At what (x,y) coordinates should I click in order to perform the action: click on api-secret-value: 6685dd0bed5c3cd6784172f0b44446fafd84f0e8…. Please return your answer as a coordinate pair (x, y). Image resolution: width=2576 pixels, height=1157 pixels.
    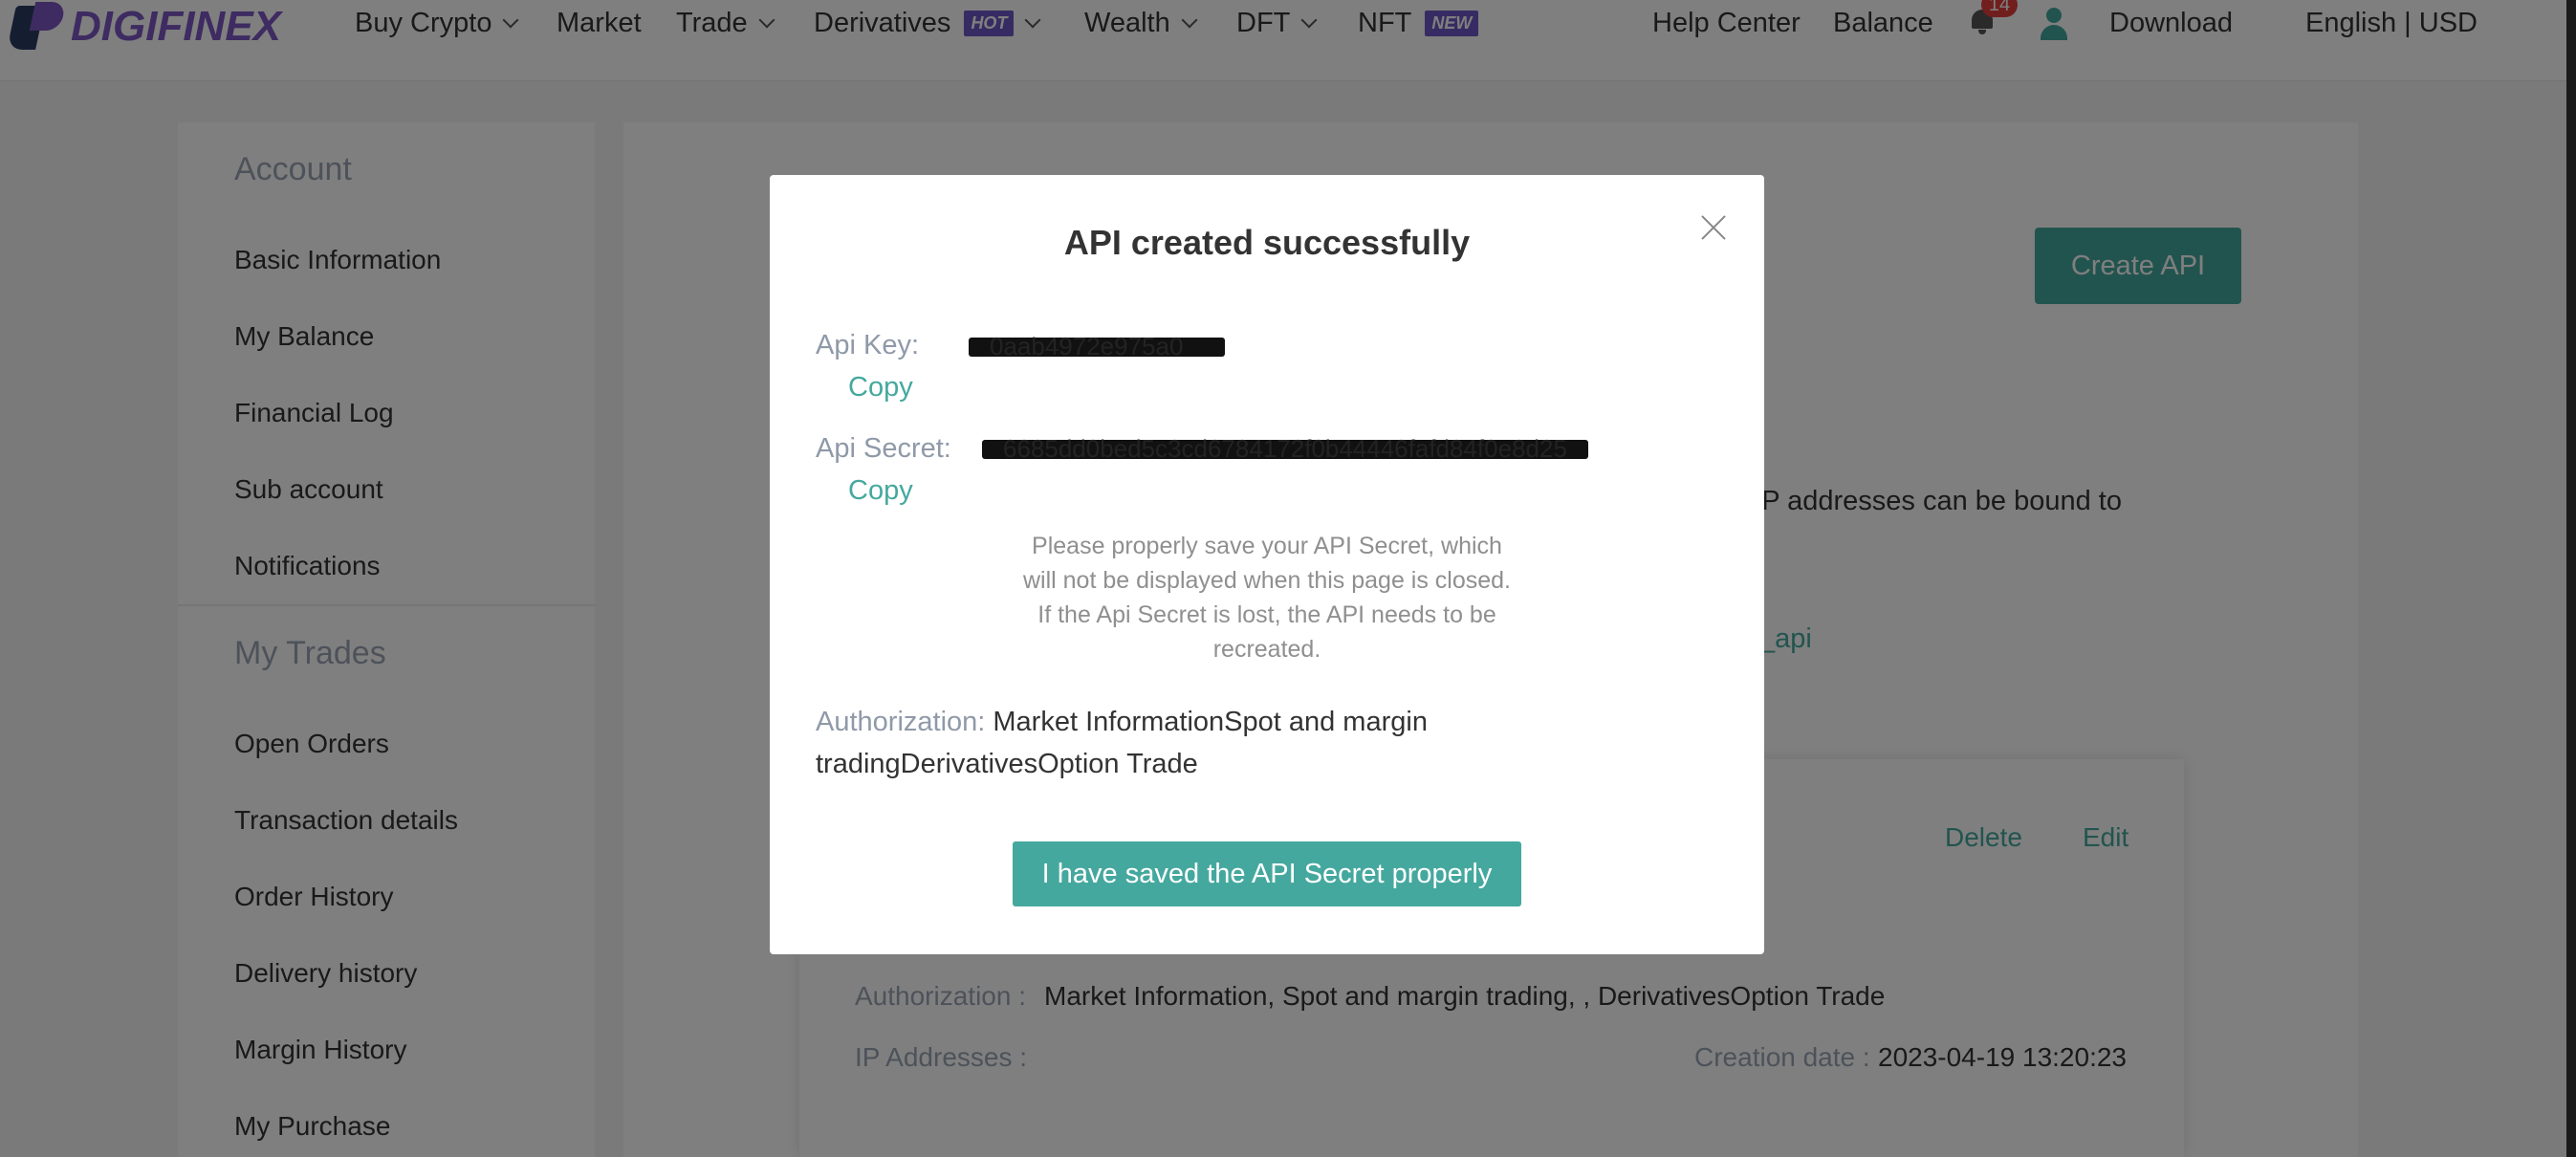
    Looking at the image, I should click on (1285, 448).